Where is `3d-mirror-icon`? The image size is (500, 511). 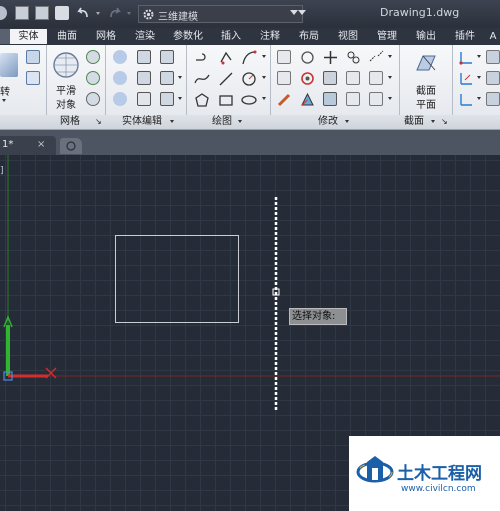
3d-mirror-icon is located at coordinates (330, 78).